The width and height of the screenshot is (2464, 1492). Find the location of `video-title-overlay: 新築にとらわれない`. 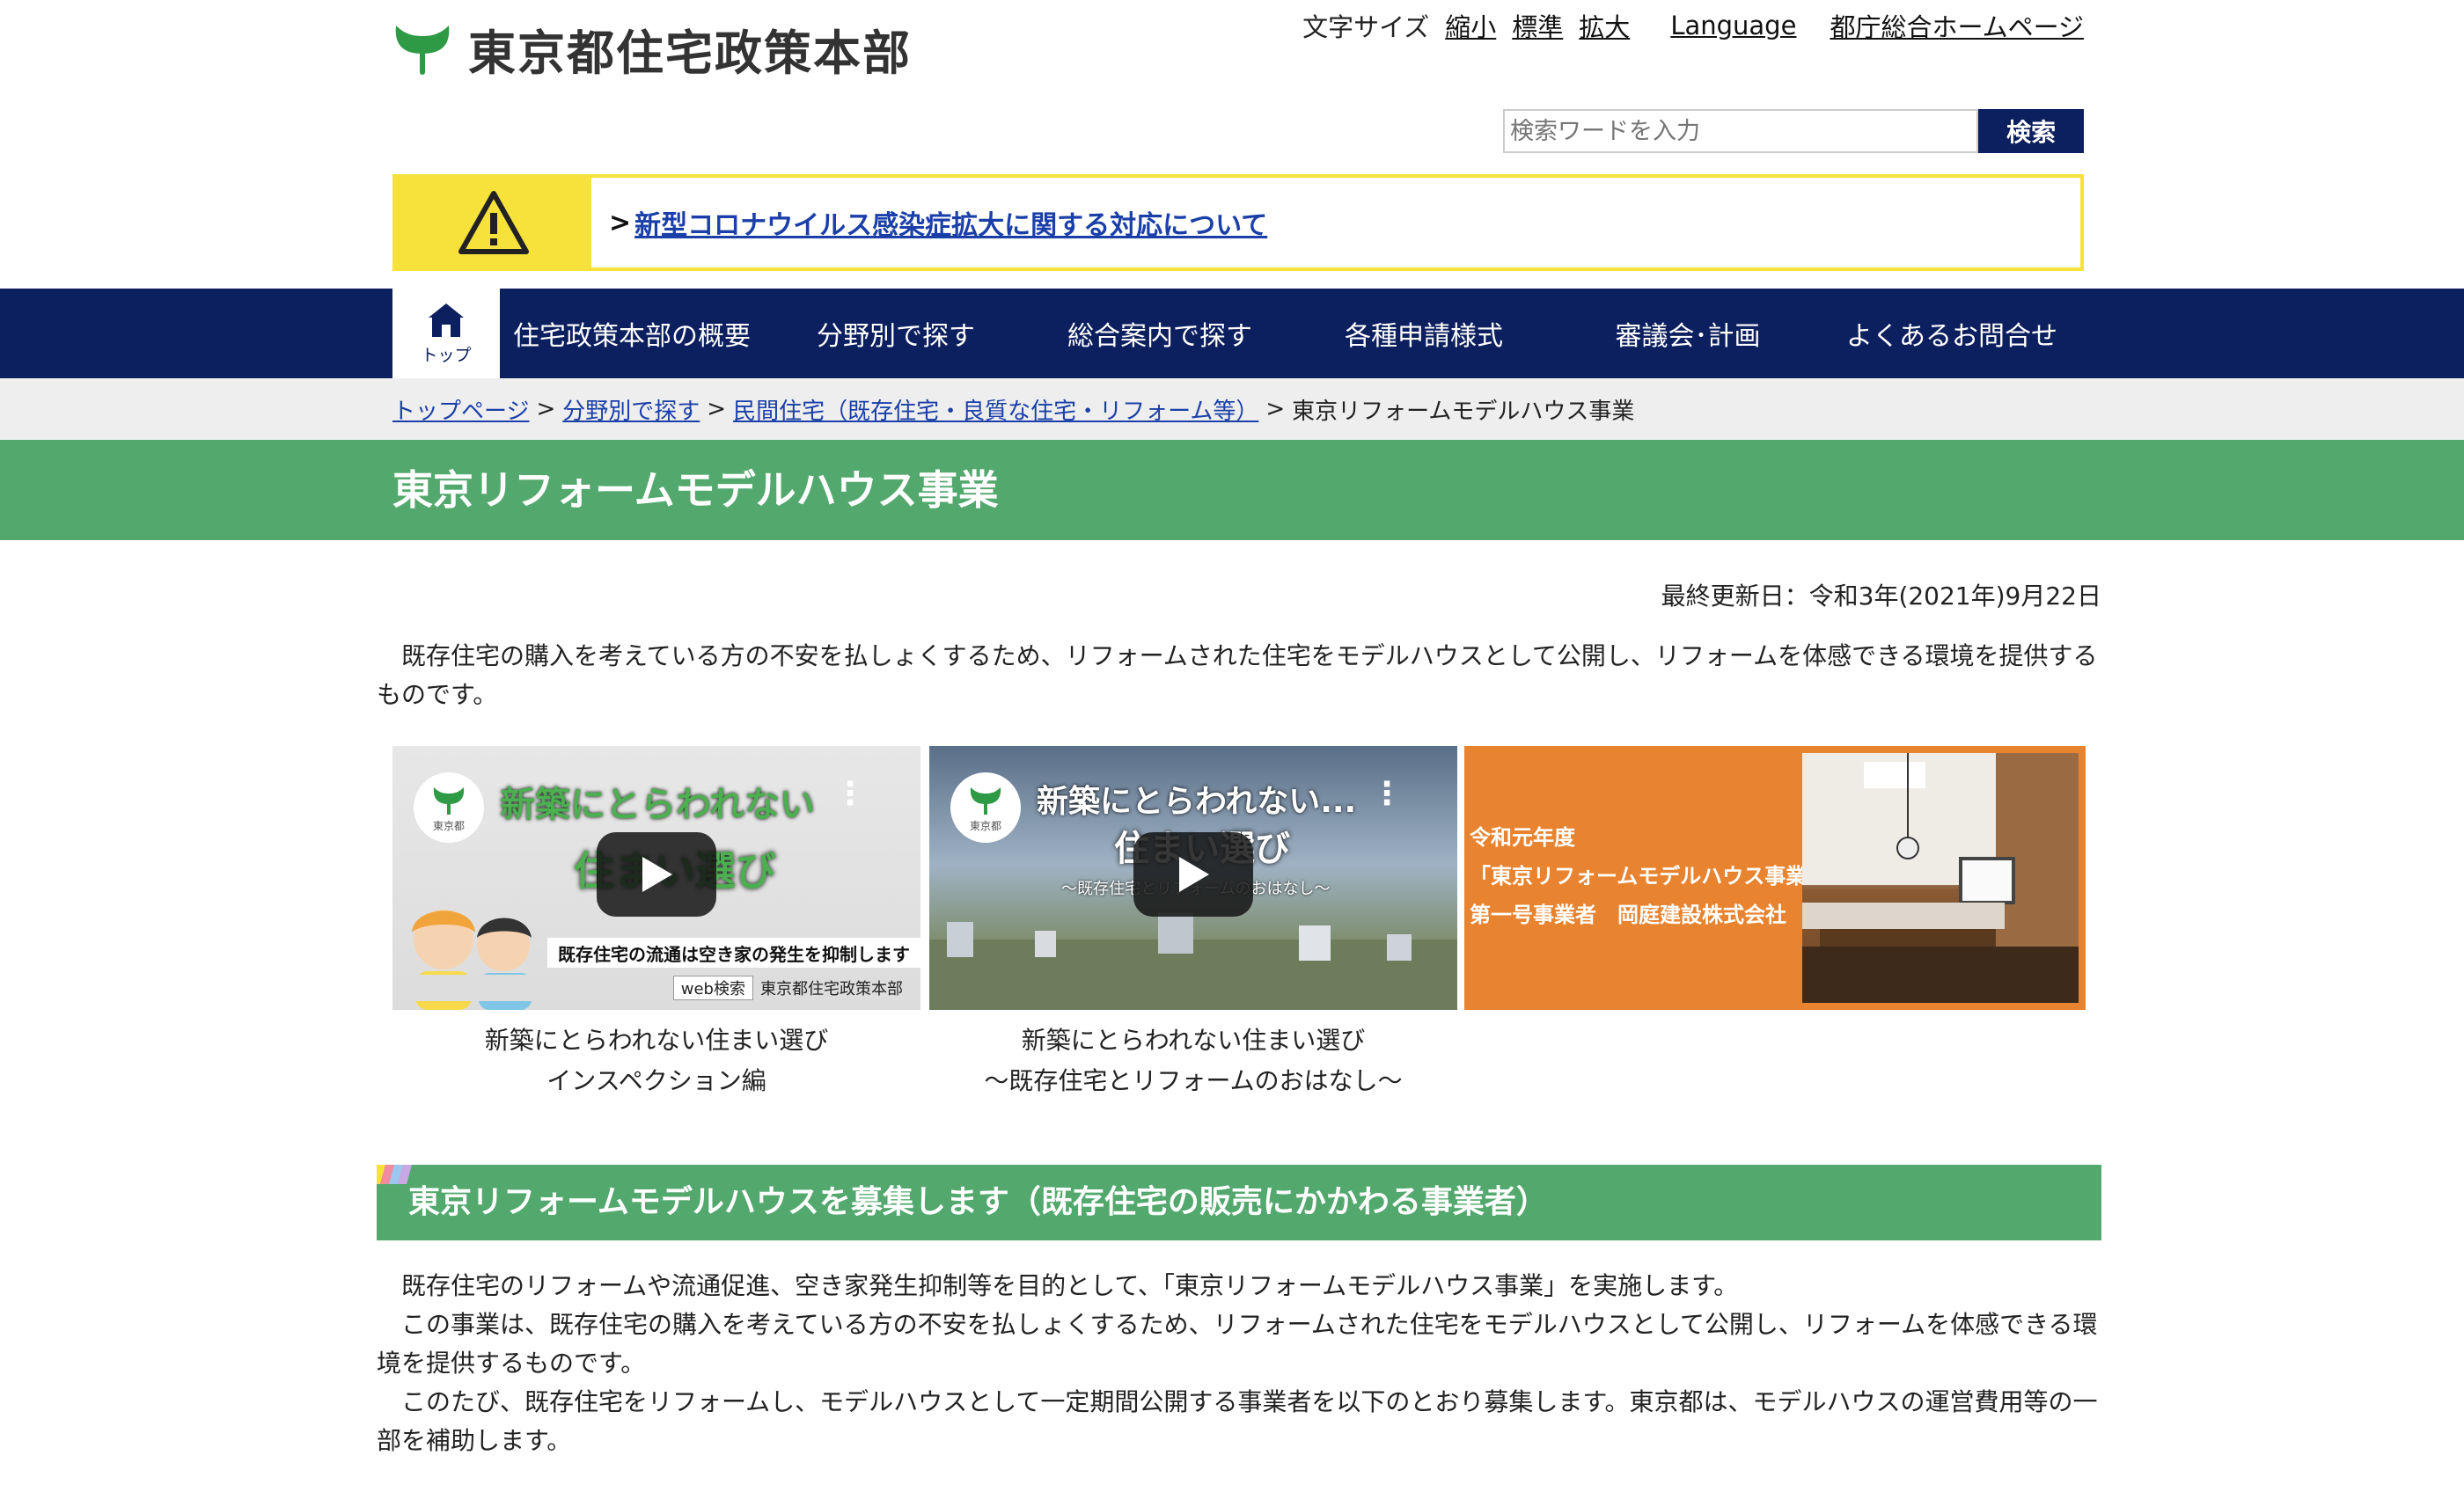

video-title-overlay: 新築にとらわれない is located at coordinates (658, 805).